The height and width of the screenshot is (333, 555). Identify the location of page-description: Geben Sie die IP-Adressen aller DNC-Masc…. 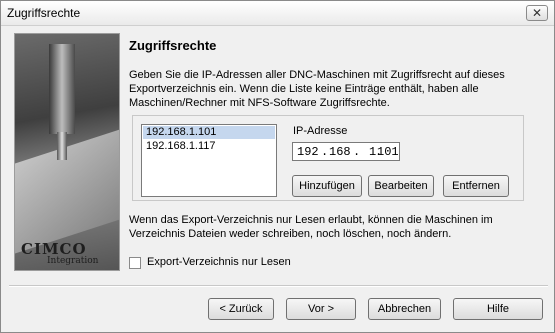
(329, 89).